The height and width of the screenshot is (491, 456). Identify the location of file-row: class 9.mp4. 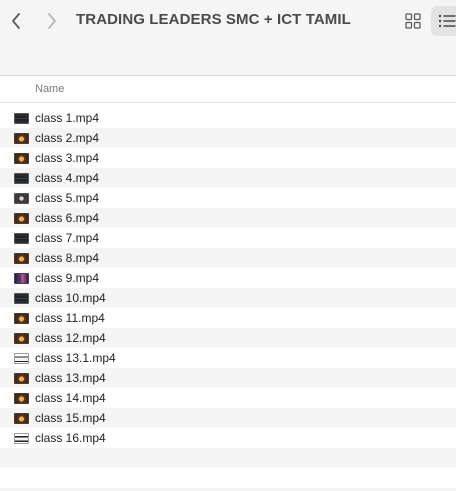
(228, 278).